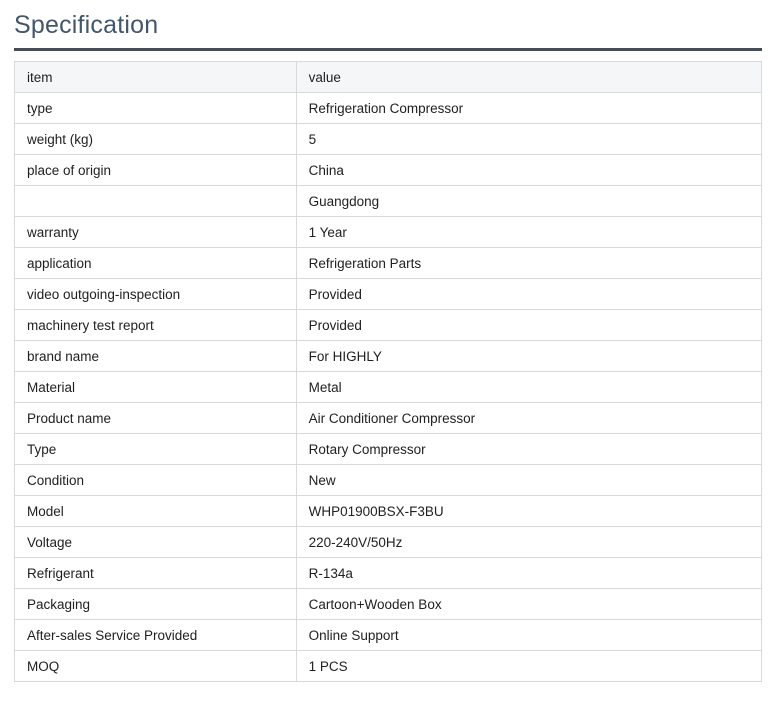 The height and width of the screenshot is (708, 773). I want to click on spec-item-cell: After-sales Service Provided, so click(155, 635).